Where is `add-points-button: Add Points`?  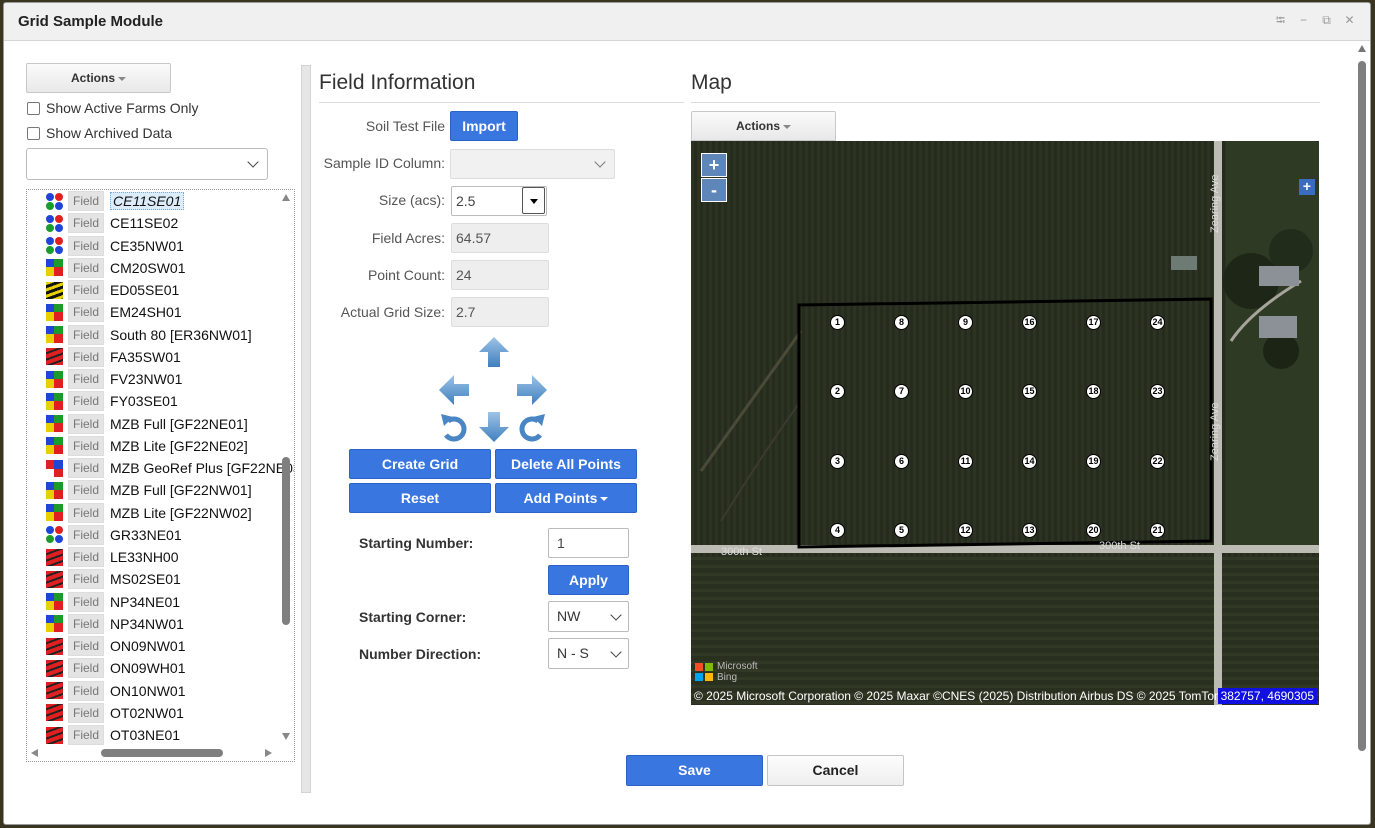 add-points-button: Add Points is located at coordinates (566, 498).